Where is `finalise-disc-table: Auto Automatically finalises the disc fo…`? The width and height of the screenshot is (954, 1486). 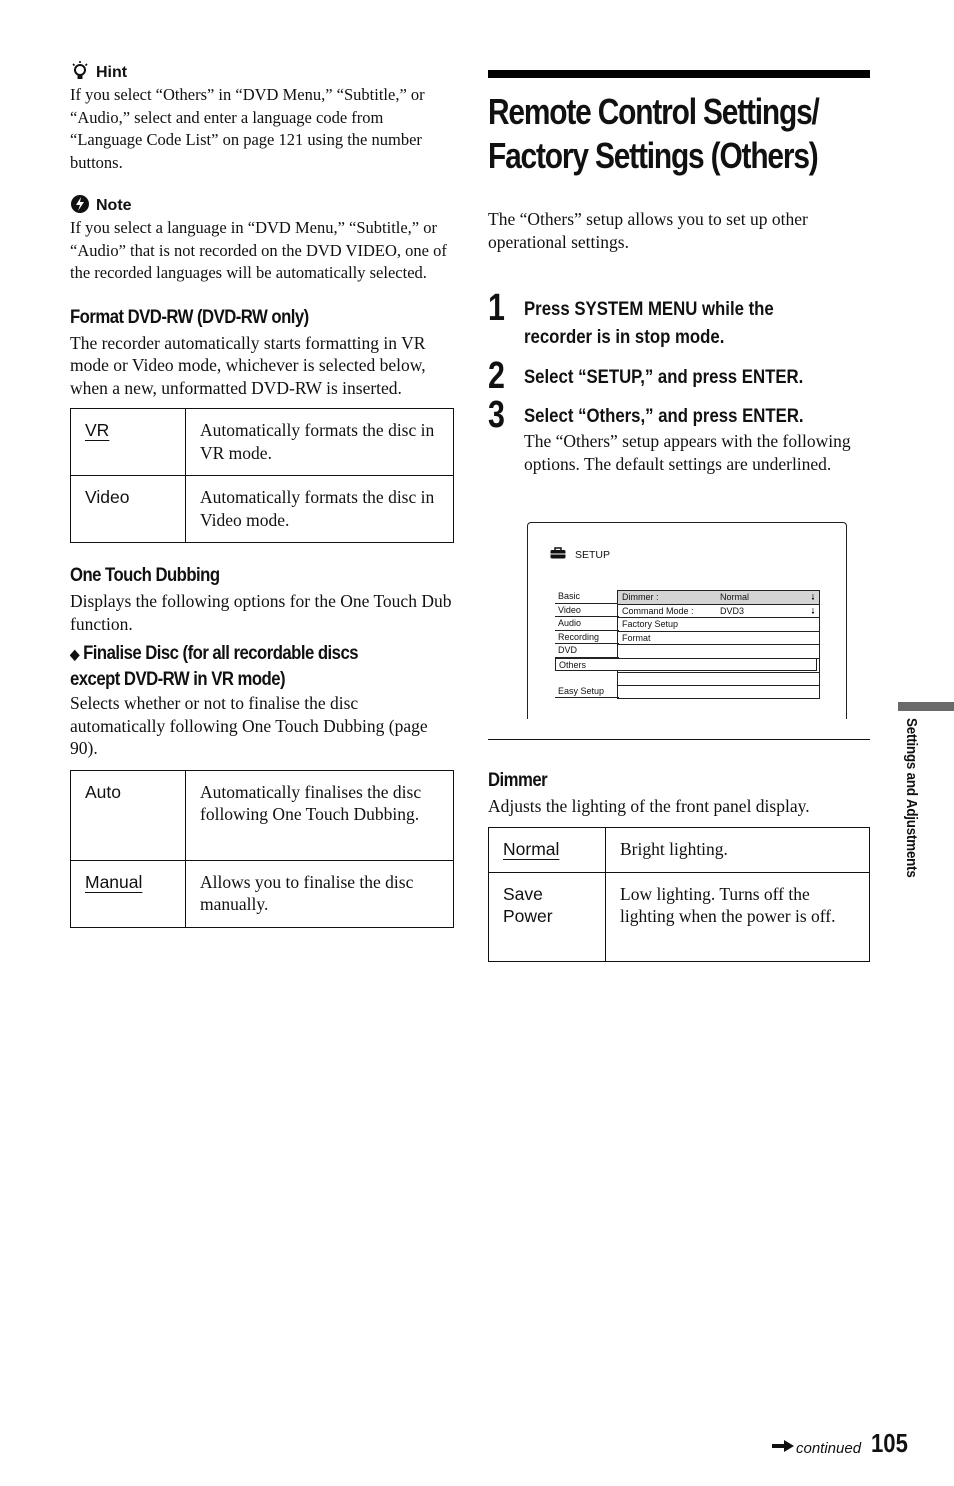
finalise-disc-table: Auto Automatically finalises the disc fo… is located at coordinates (262, 848).